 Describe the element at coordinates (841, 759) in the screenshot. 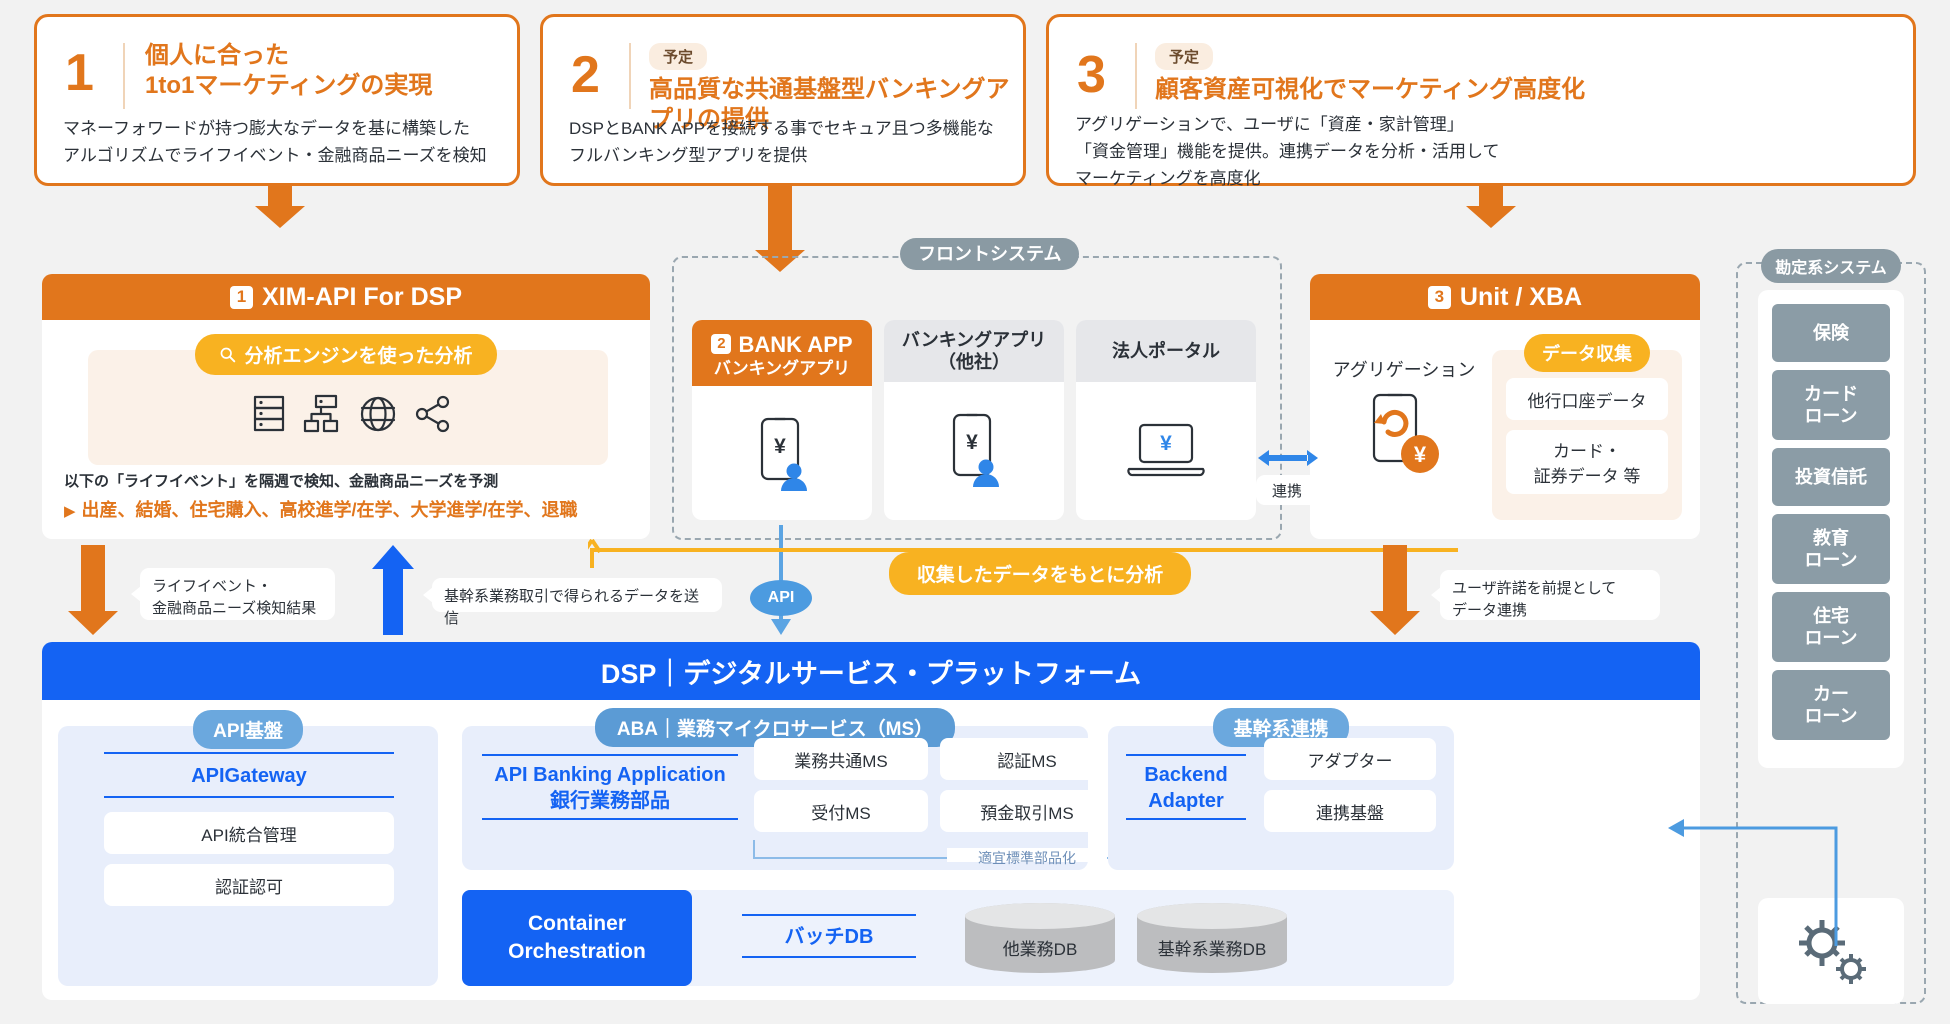

I see `dsp-ms-item-0: 業務共通MS` at that location.